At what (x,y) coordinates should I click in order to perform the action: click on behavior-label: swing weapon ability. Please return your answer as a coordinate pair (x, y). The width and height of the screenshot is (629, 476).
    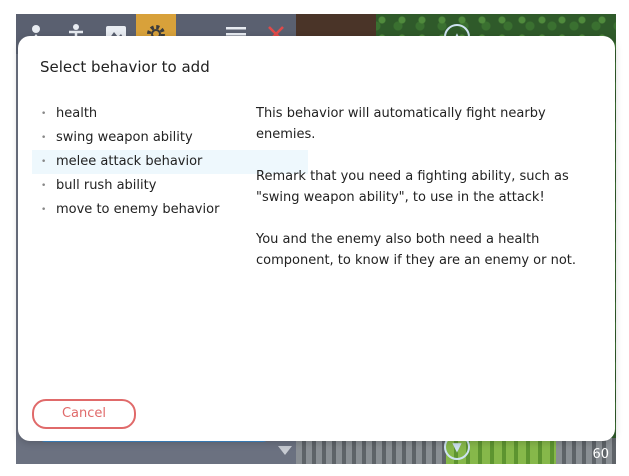
    Looking at the image, I should click on (124, 137).